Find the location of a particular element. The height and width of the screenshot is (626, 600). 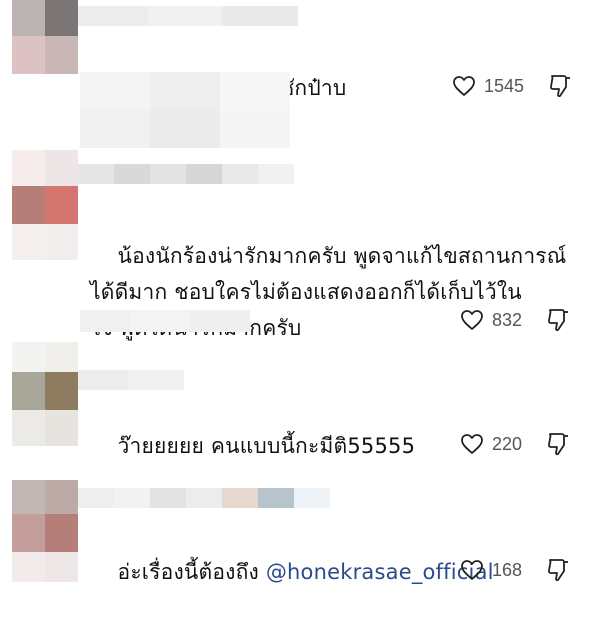

comment-body: อ่ะเรื่องนี้ต้องถึง is located at coordinates (191, 572).